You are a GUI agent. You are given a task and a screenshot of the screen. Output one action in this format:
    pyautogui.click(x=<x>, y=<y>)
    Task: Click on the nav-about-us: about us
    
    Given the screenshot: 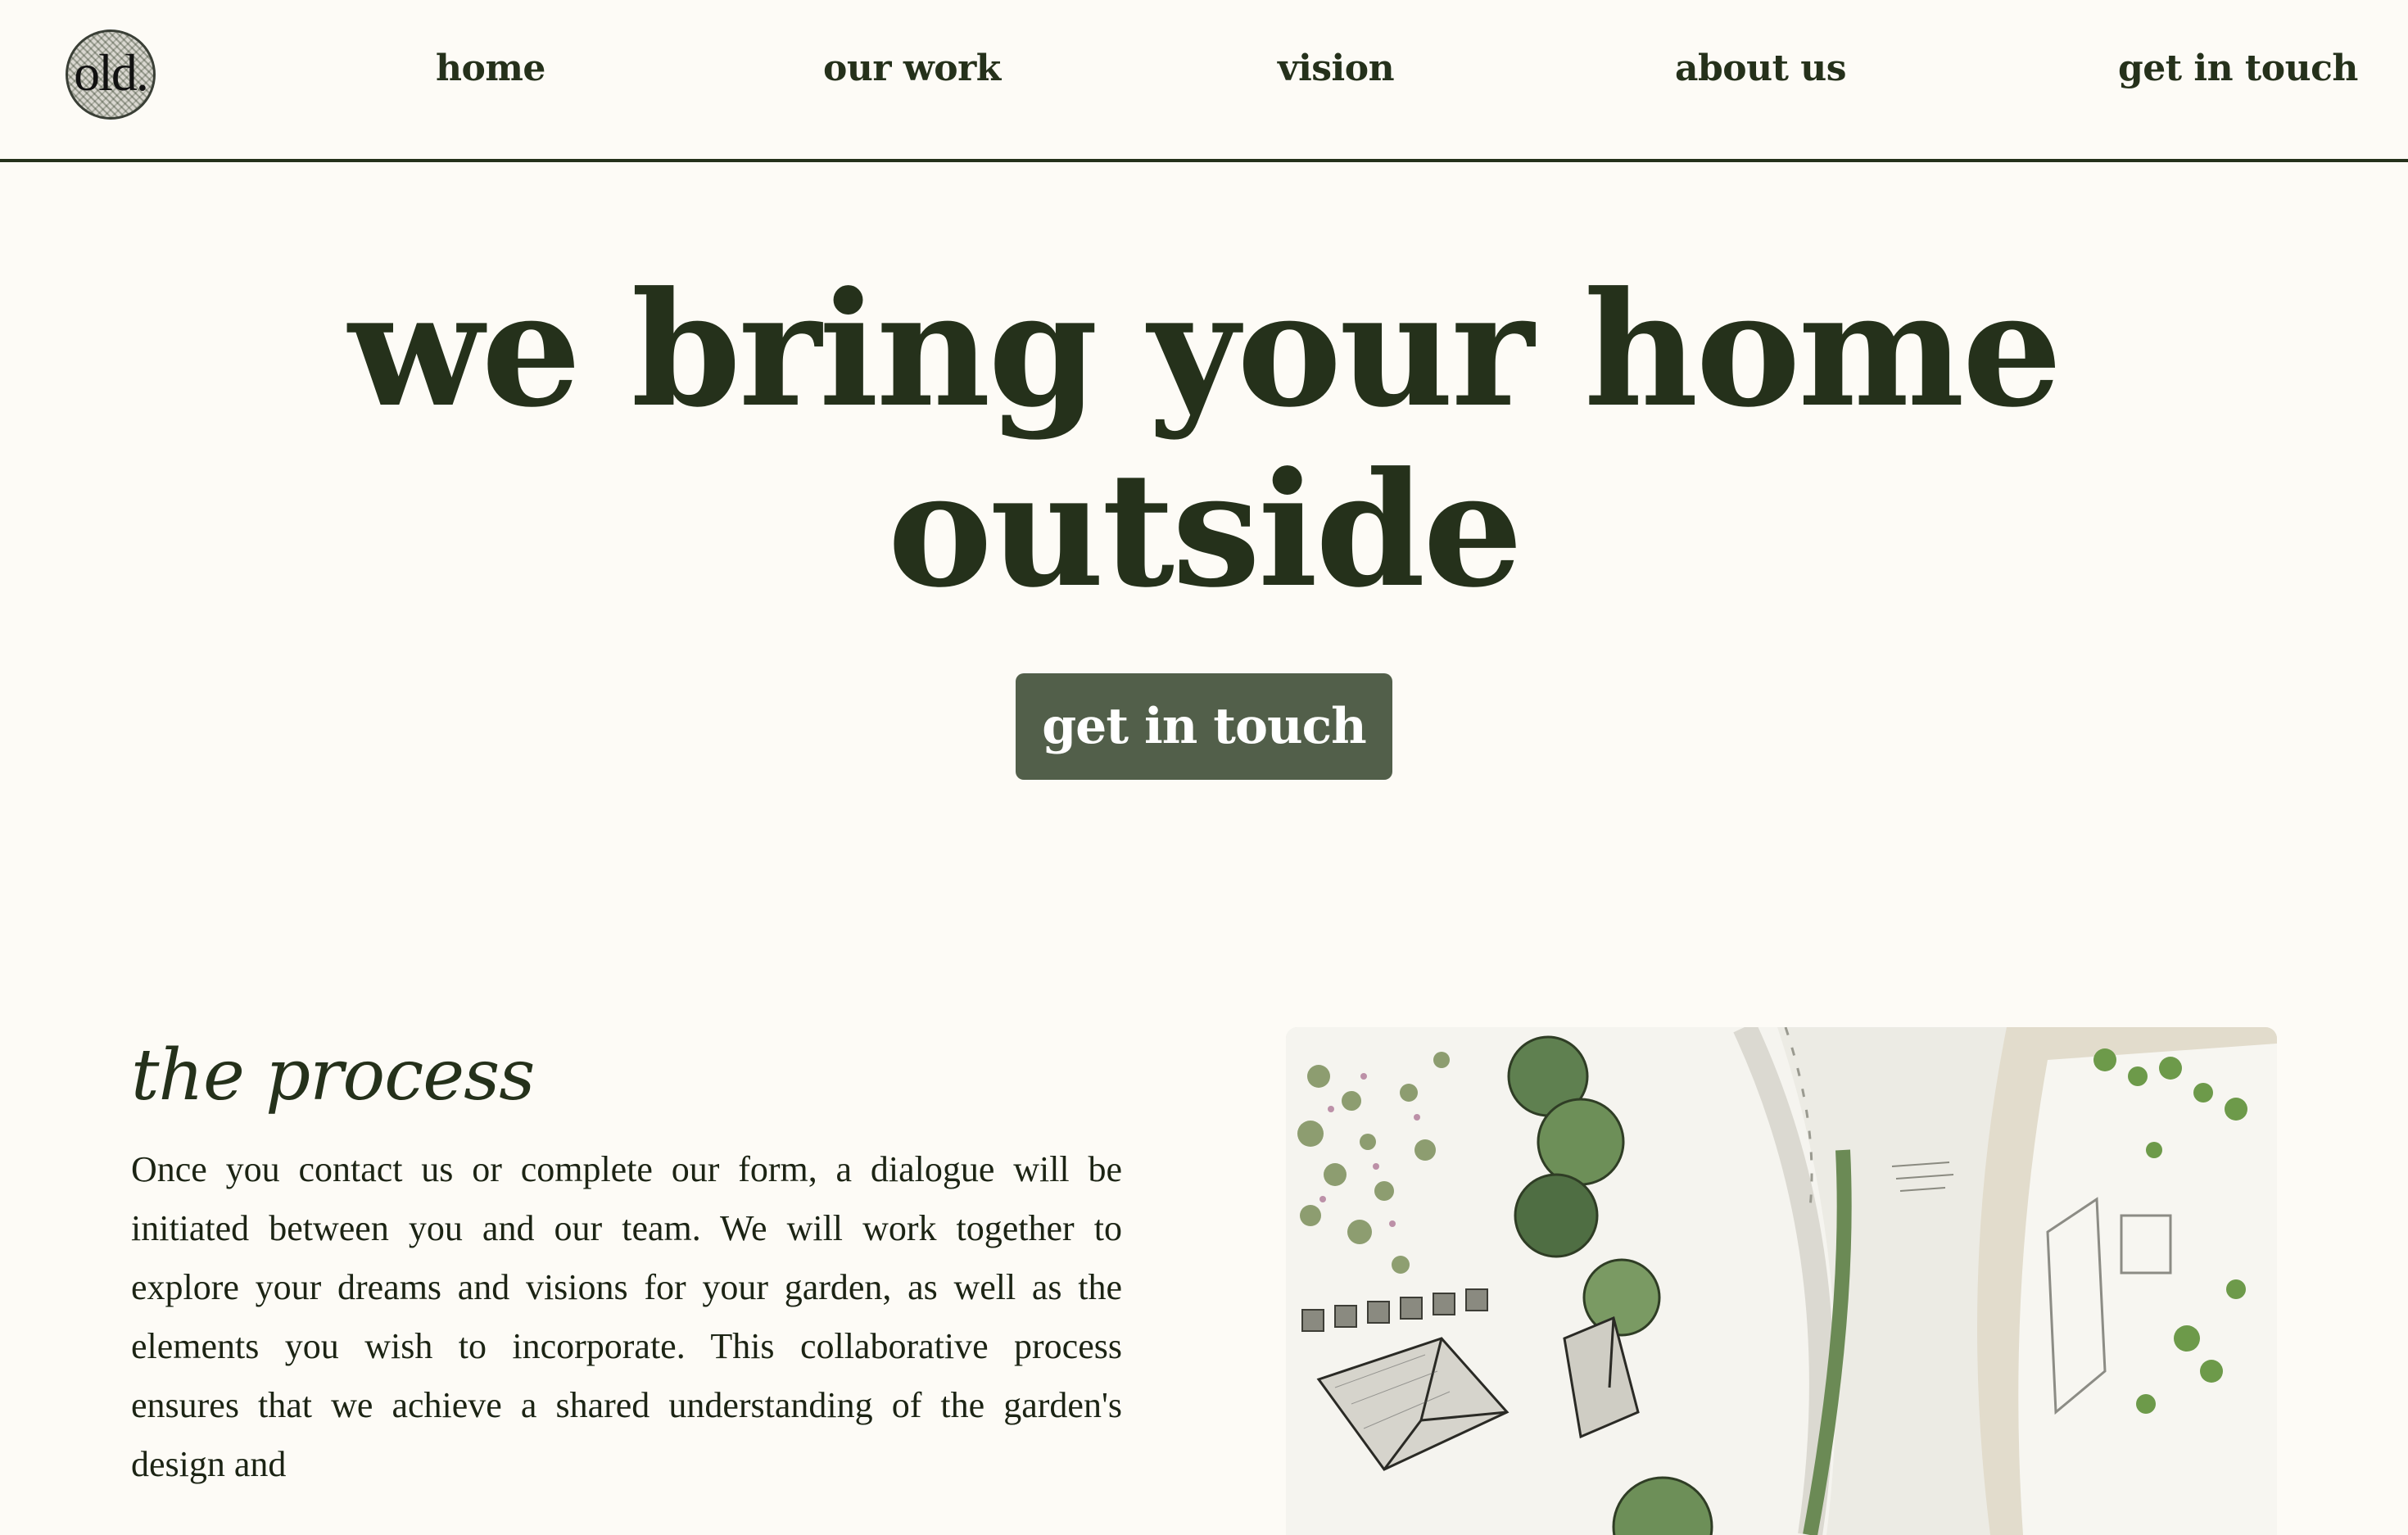 What is the action you would take?
    pyautogui.click(x=1761, y=68)
    